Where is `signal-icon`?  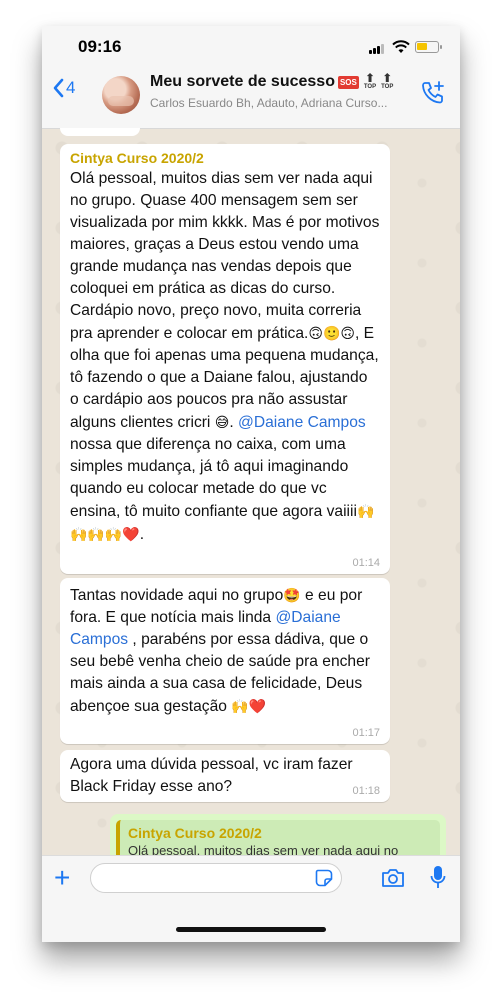
signal-icon is located at coordinates (378, 49).